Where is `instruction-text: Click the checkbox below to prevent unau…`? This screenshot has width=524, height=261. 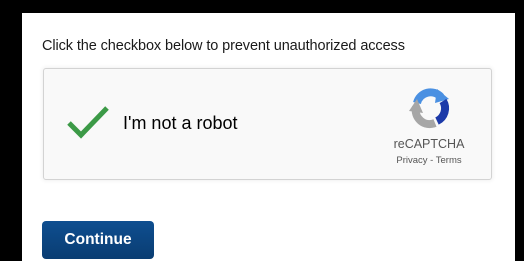
instruction-text: Click the checkbox below to prevent unau… is located at coordinates (223, 46).